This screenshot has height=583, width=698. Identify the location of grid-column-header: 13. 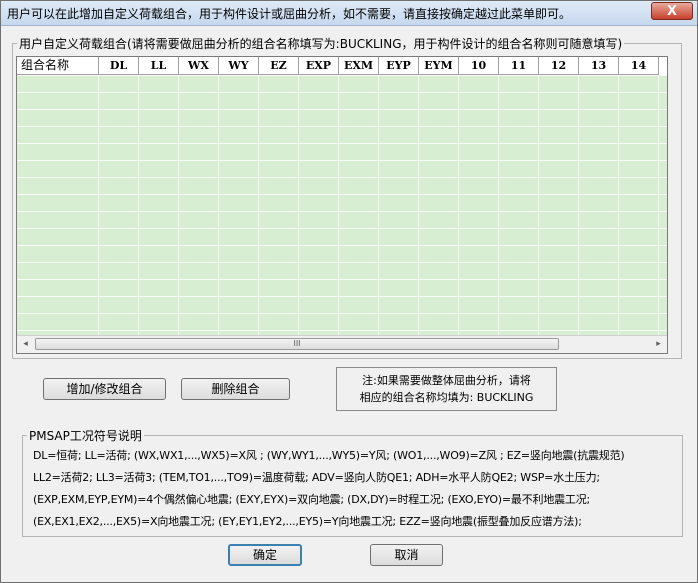
(599, 66).